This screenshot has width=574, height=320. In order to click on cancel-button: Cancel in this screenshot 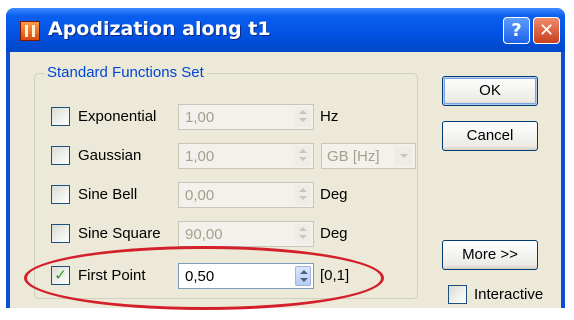, I will do `click(490, 136)`.